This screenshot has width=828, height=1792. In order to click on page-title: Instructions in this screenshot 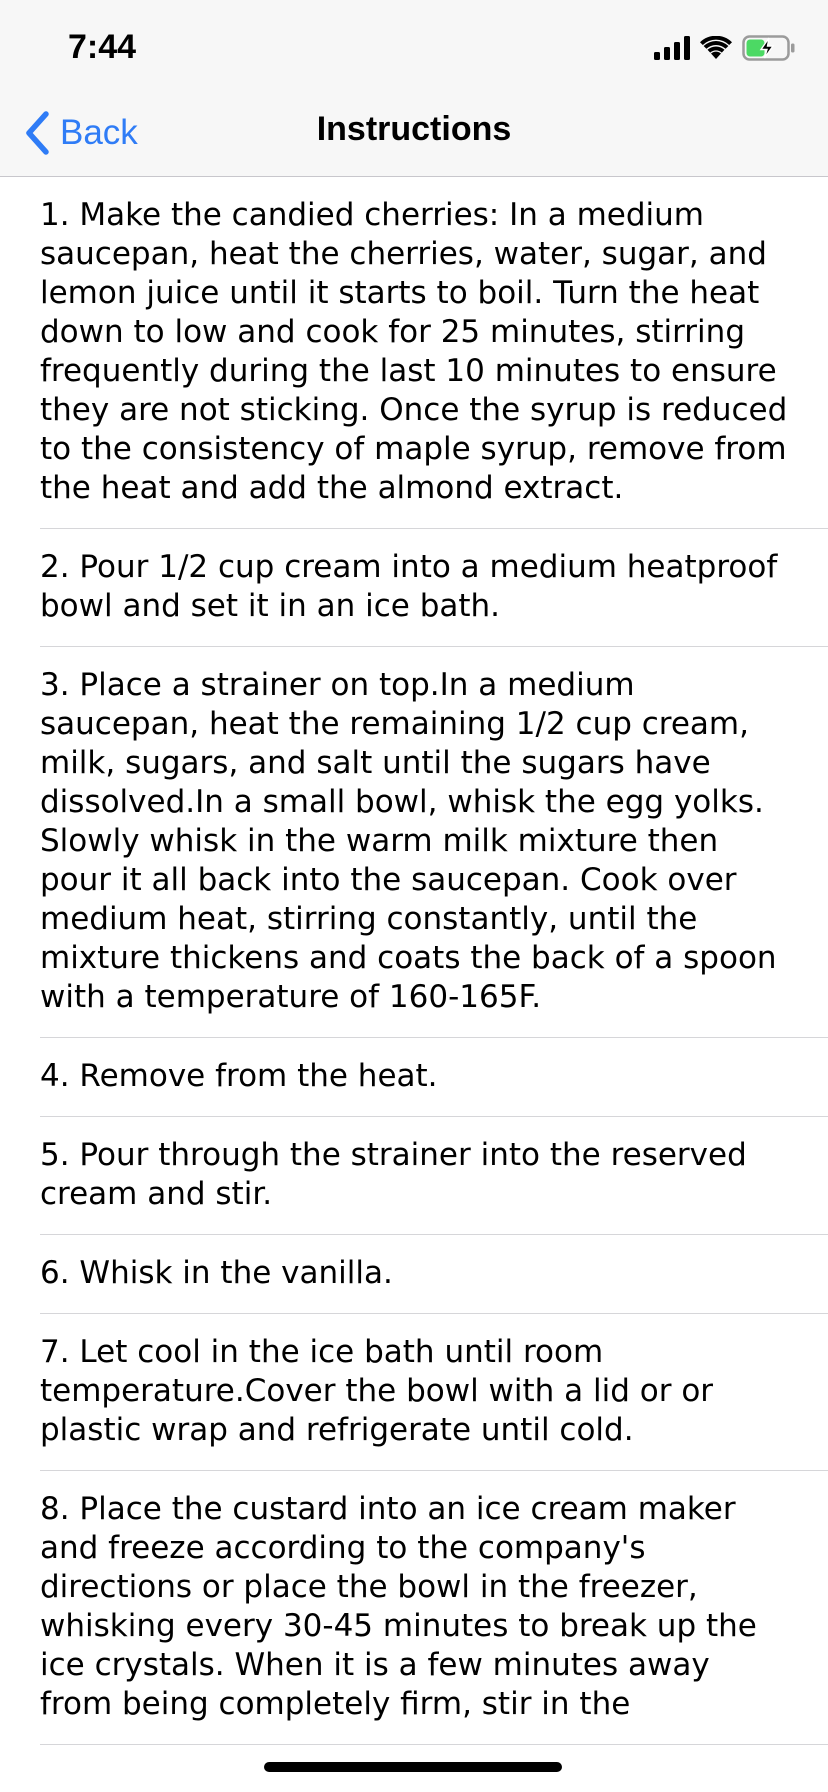, I will do `click(414, 129)`.